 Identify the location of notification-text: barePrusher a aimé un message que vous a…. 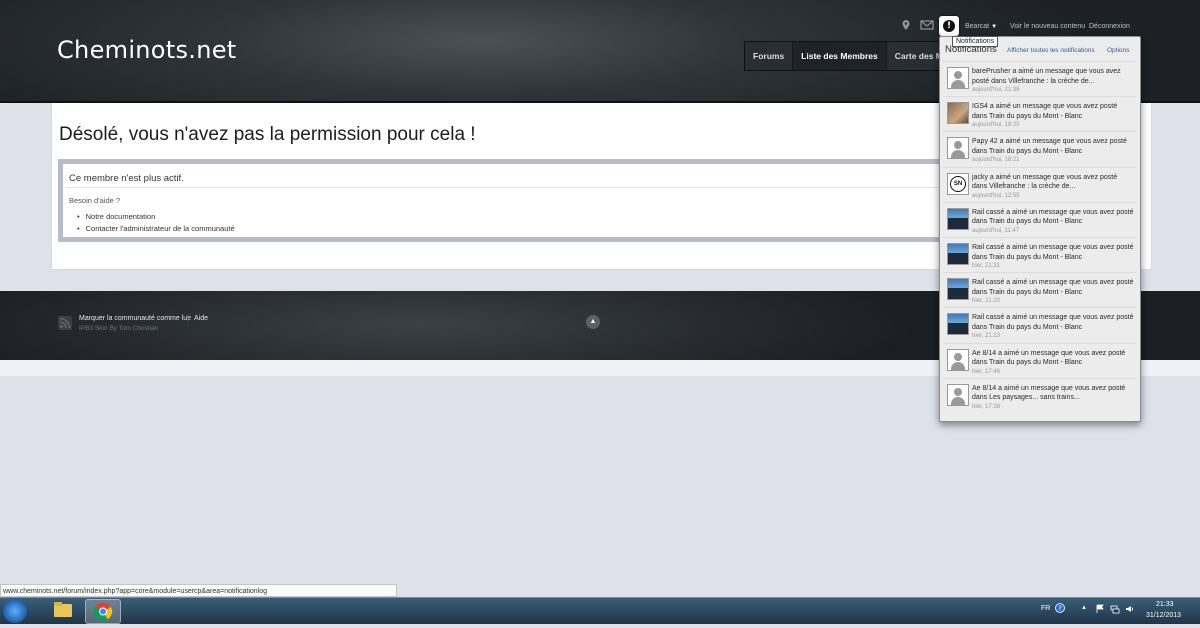
(1053, 76).